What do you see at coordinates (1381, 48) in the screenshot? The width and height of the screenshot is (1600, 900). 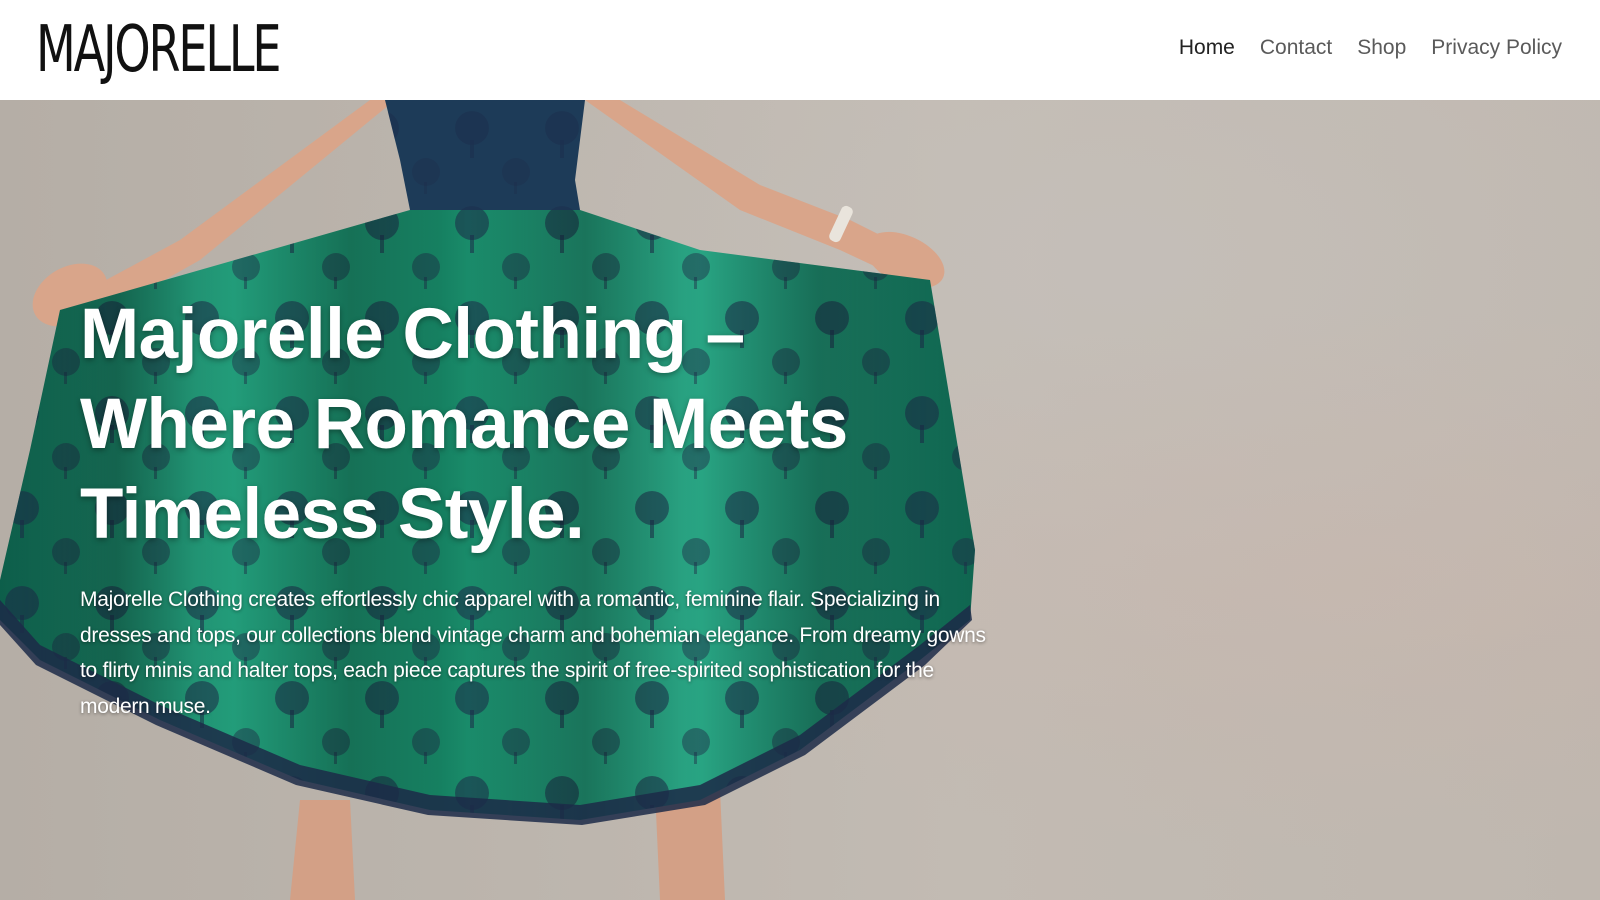 I see `nav-shop-link: Shop` at bounding box center [1381, 48].